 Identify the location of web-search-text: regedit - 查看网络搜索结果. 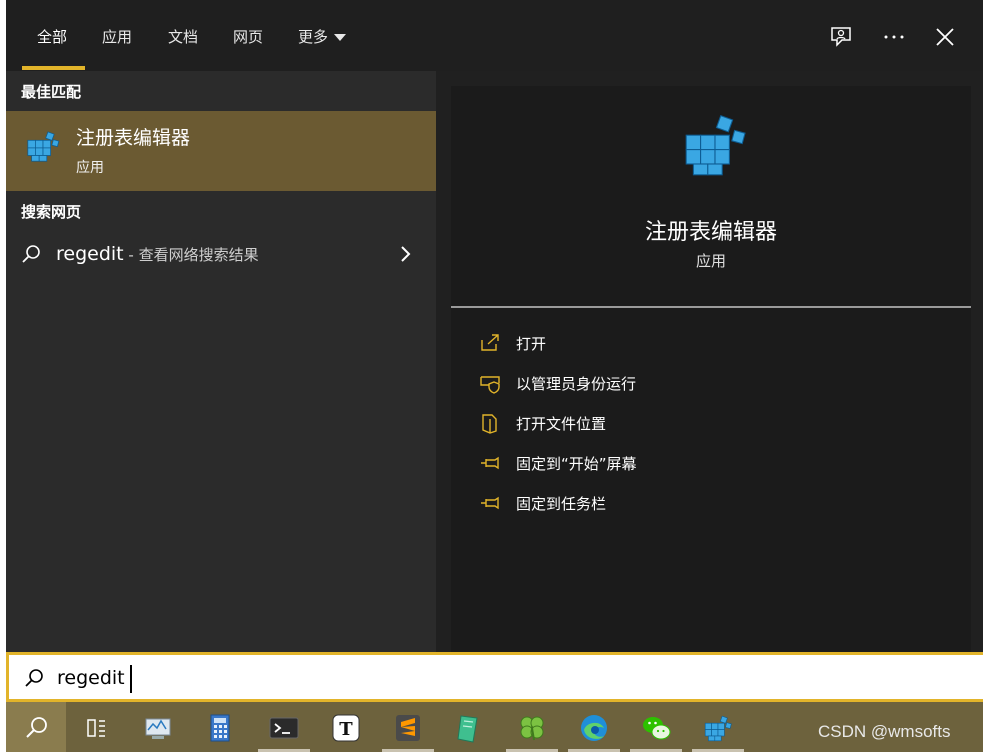
(157, 254).